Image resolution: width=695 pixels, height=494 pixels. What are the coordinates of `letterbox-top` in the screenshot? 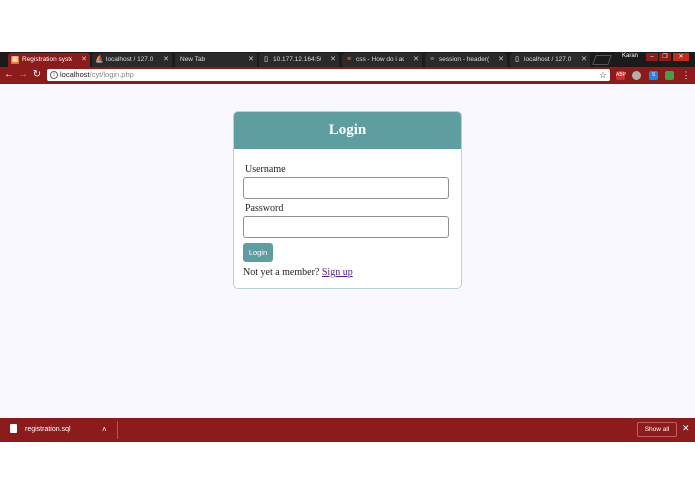 It's located at (347, 26).